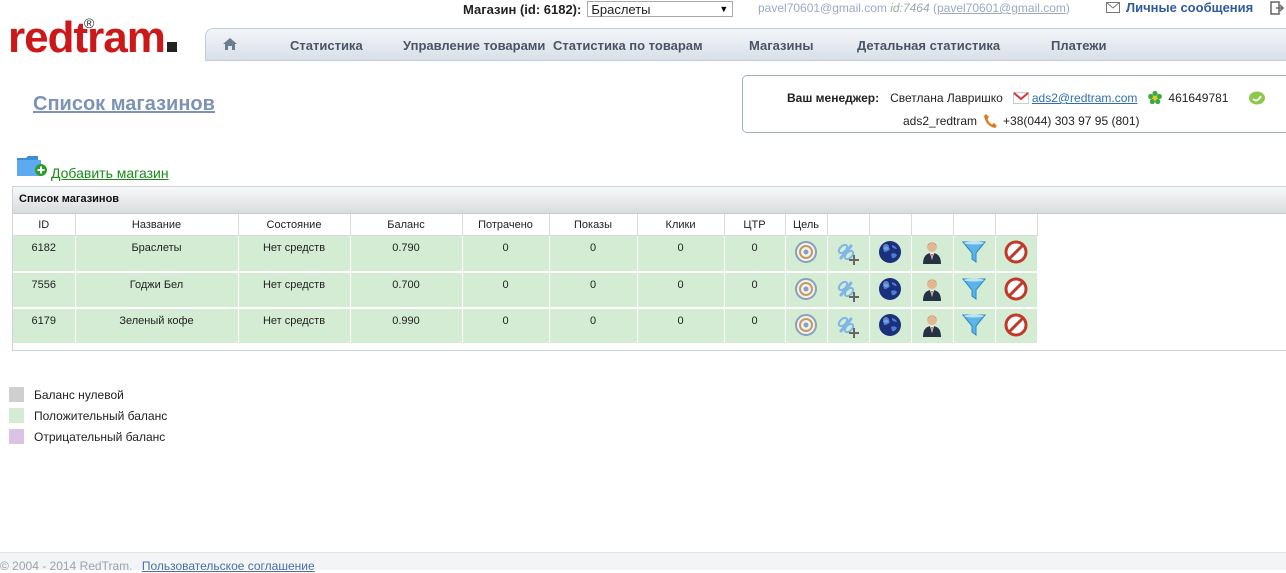 This screenshot has width=1286, height=573. What do you see at coordinates (506, 225) in the screenshot?
I see `col-spent: Потрачено` at bounding box center [506, 225].